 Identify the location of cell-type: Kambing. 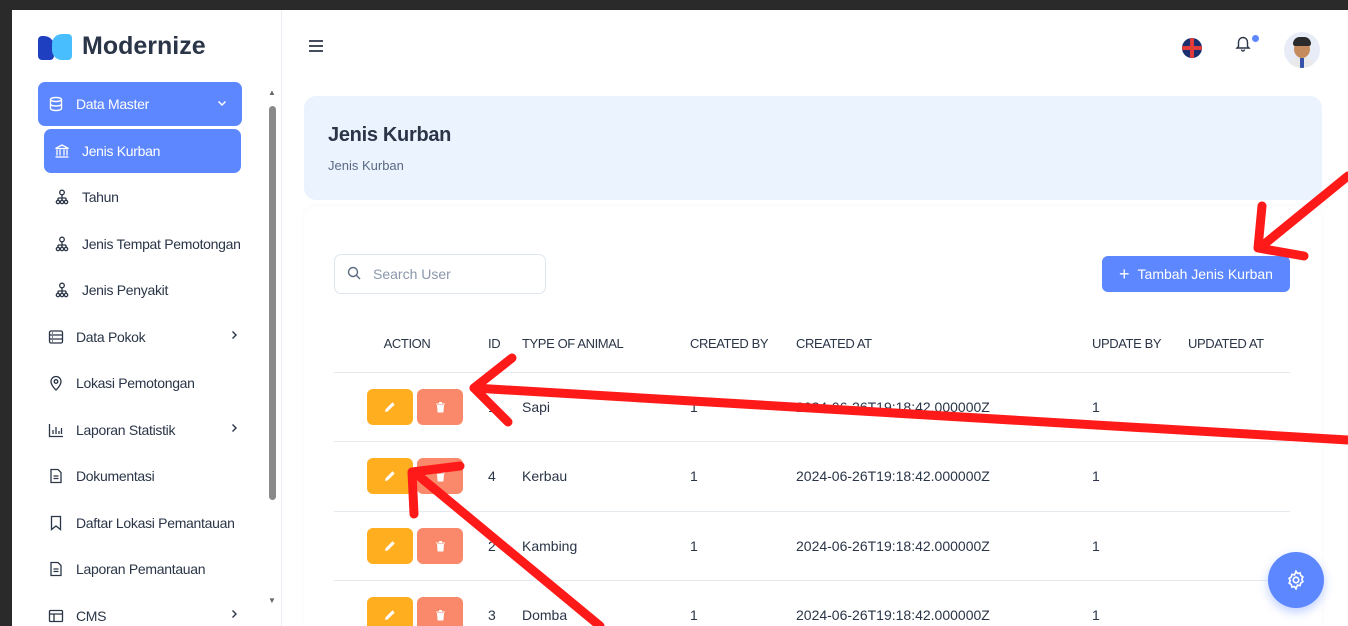
(606, 546).